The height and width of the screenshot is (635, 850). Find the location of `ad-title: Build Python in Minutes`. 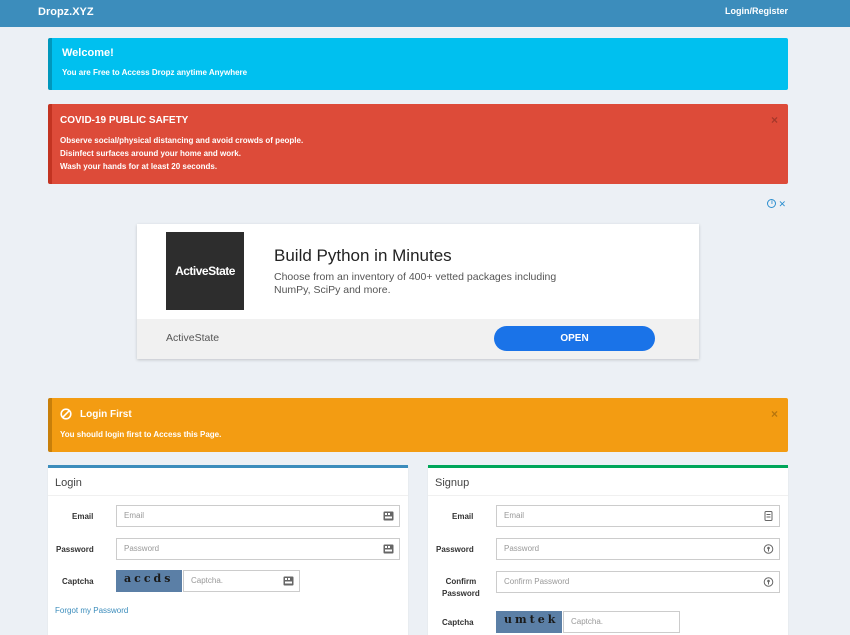

ad-title: Build Python in Minutes is located at coordinates (363, 256).